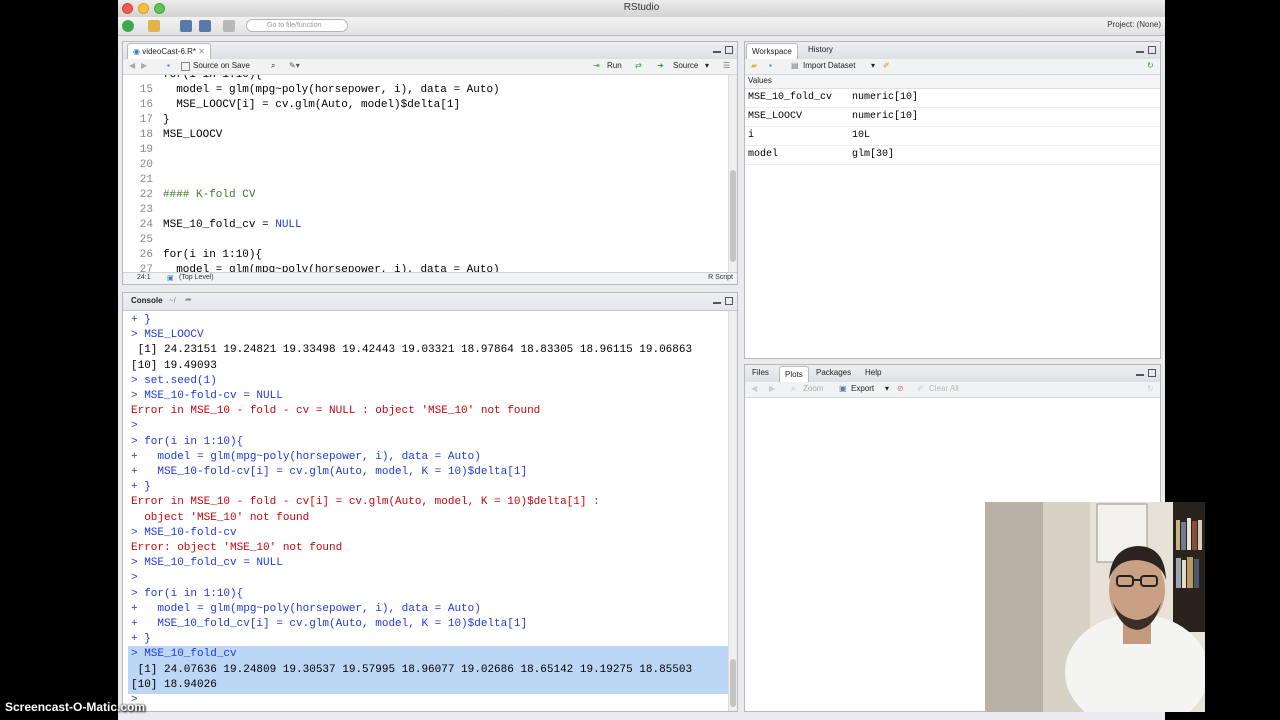 The height and width of the screenshot is (720, 1280). What do you see at coordinates (237, 548) in the screenshot?
I see `console-line: Error: object 'MSE_10' not found` at bounding box center [237, 548].